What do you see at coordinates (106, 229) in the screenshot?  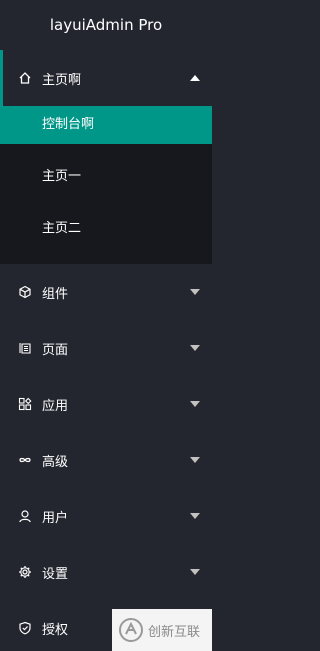 I see `submenu-item-home2: 主页二` at bounding box center [106, 229].